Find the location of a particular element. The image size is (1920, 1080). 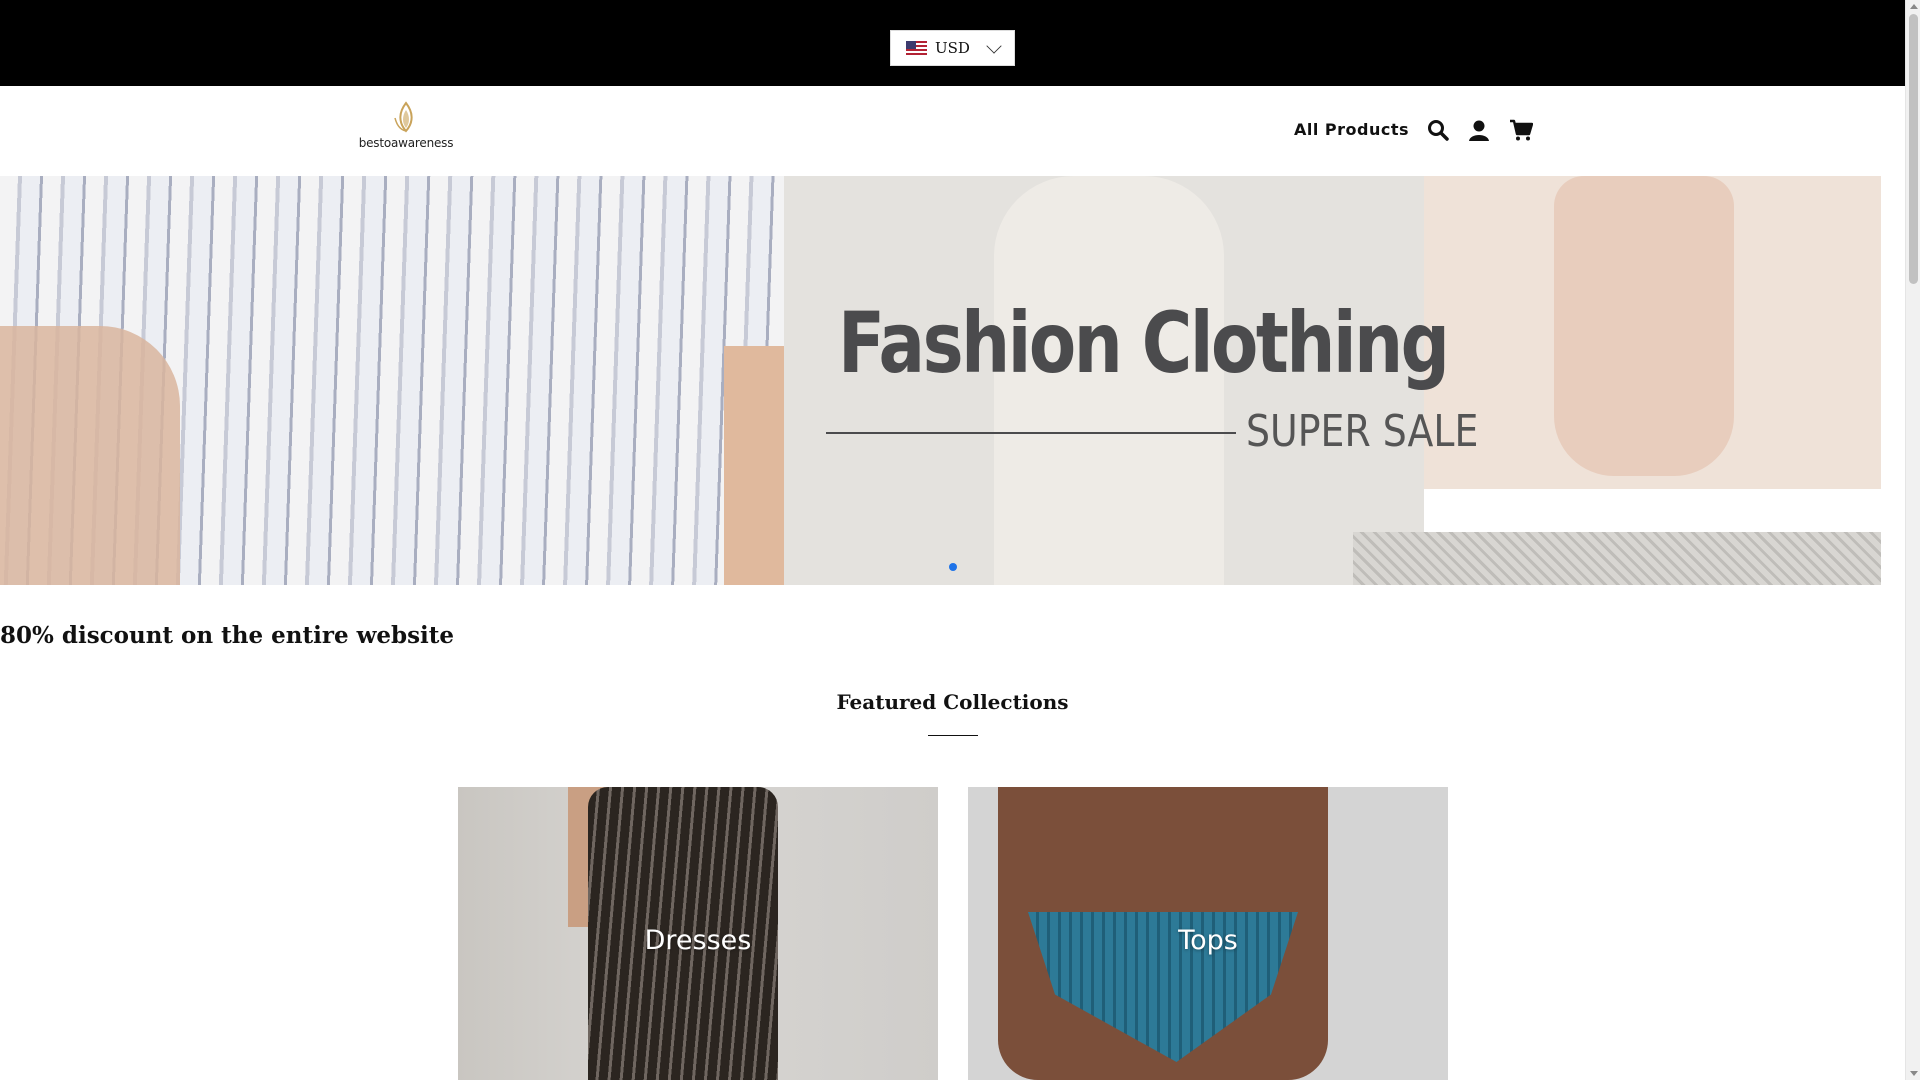

site-header: bestoawareness All Products is located at coordinates (952, 131).